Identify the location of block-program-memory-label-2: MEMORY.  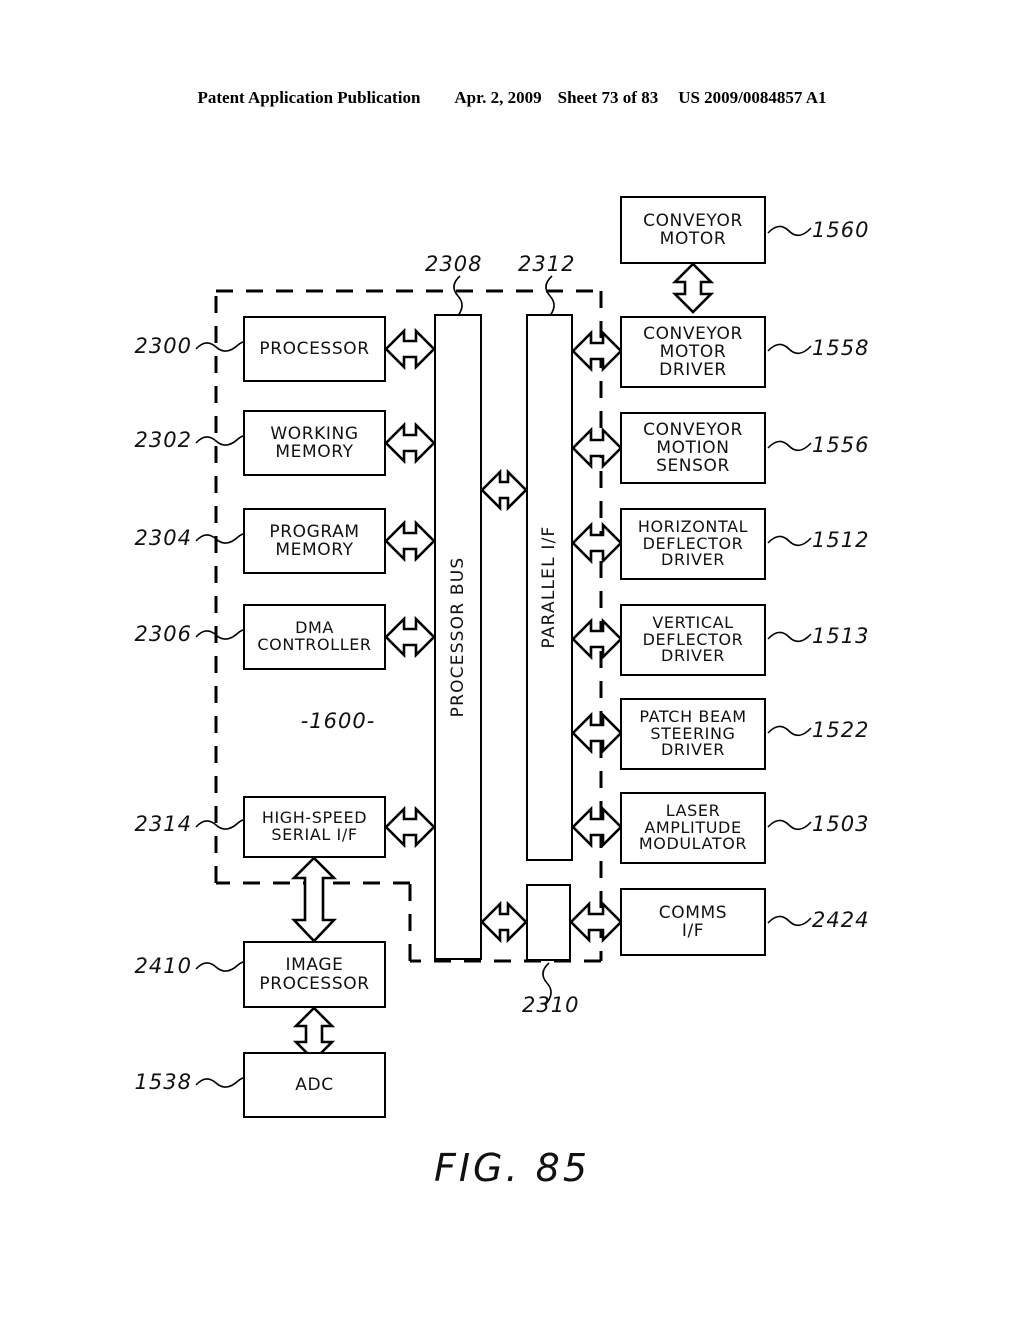
(314, 550).